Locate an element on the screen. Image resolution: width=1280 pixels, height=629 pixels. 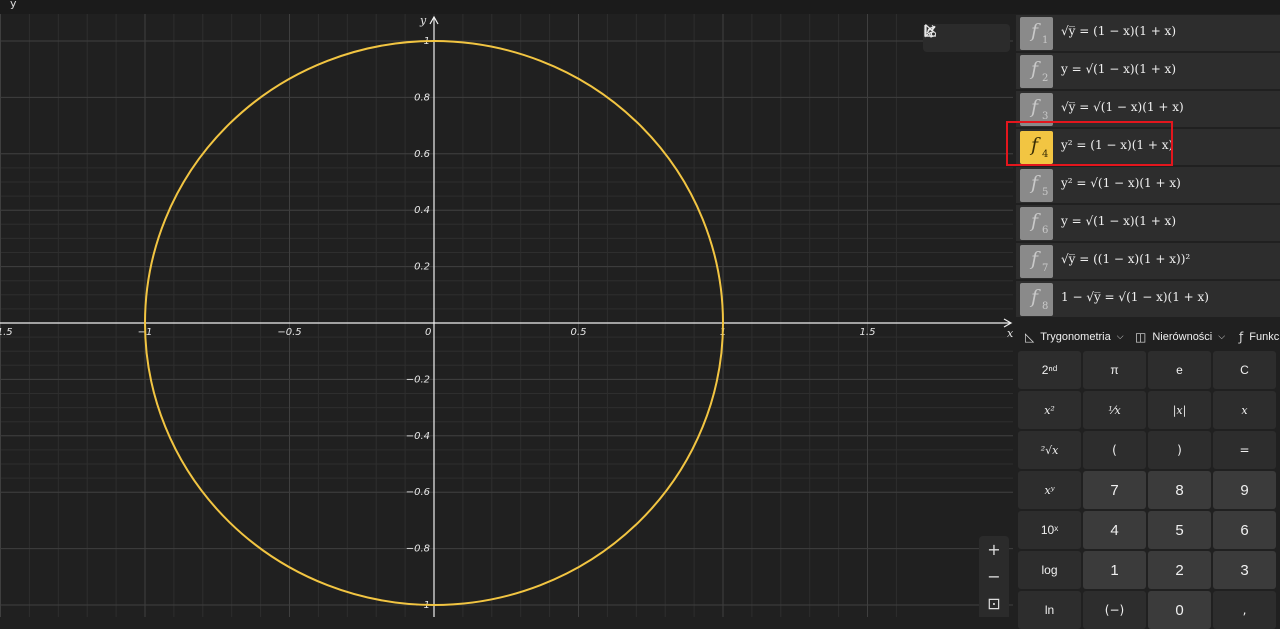
tab-functions: ƒ Funkc is located at coordinates (1259, 337).